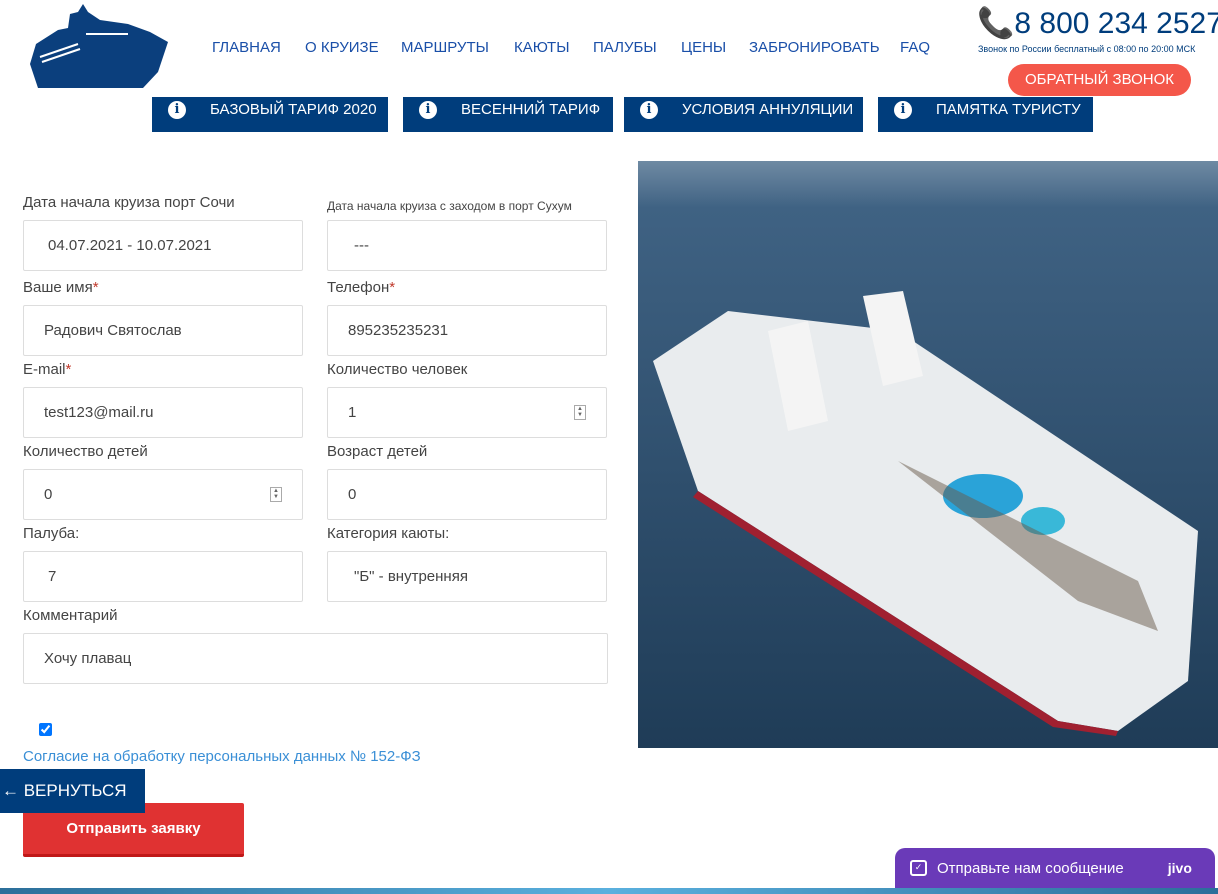 The image size is (1218, 894). I want to click on label-name: Ваше имя*, so click(61, 287).